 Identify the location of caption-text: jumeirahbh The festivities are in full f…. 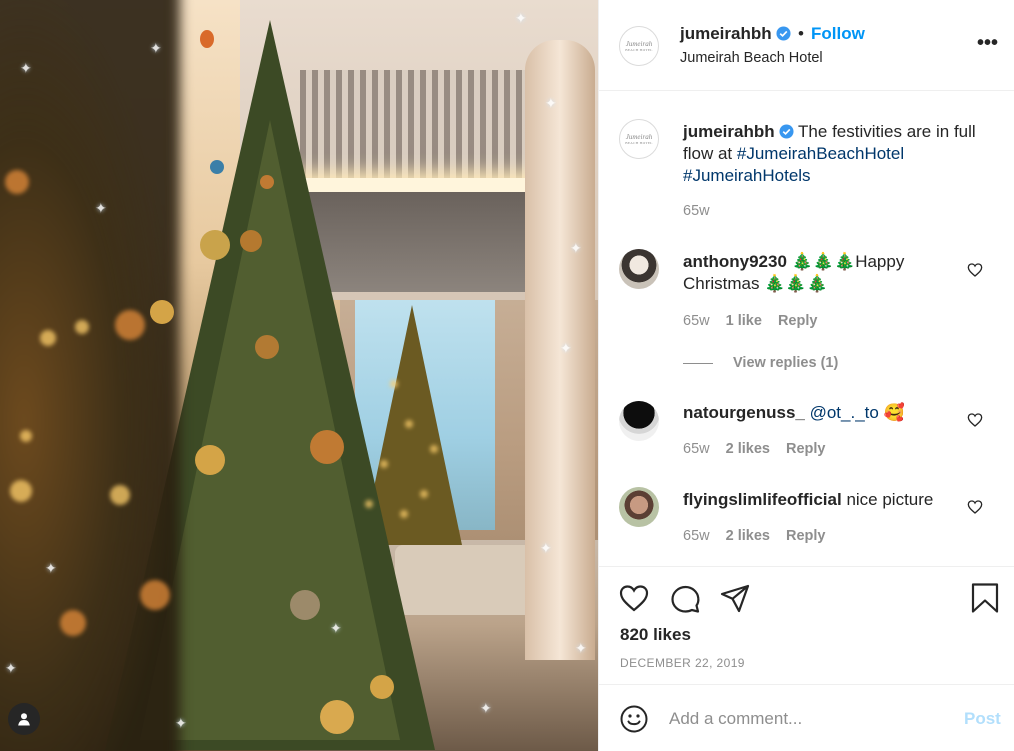
(838, 154).